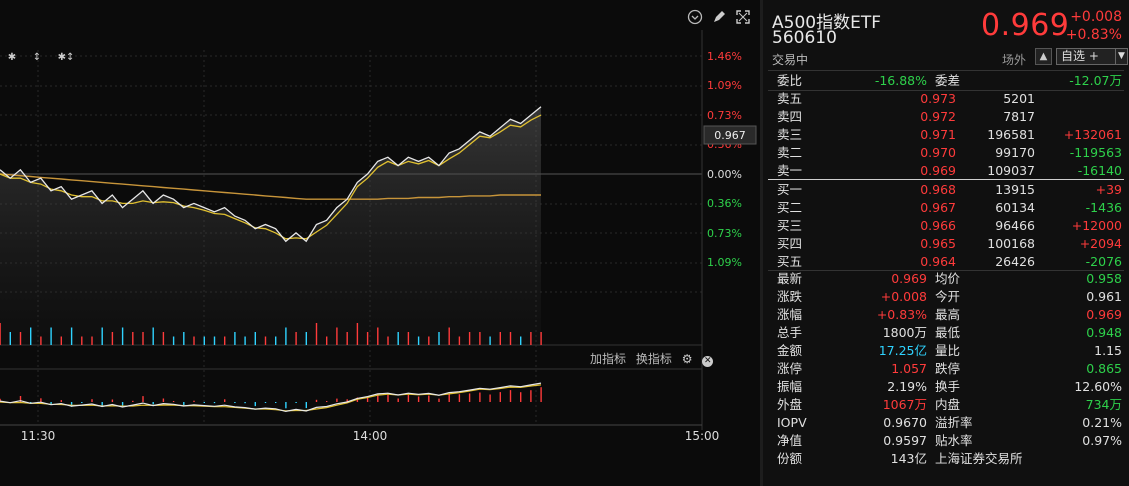 The width and height of the screenshot is (1129, 486). I want to click on level-volume: 96466, so click(1015, 225).